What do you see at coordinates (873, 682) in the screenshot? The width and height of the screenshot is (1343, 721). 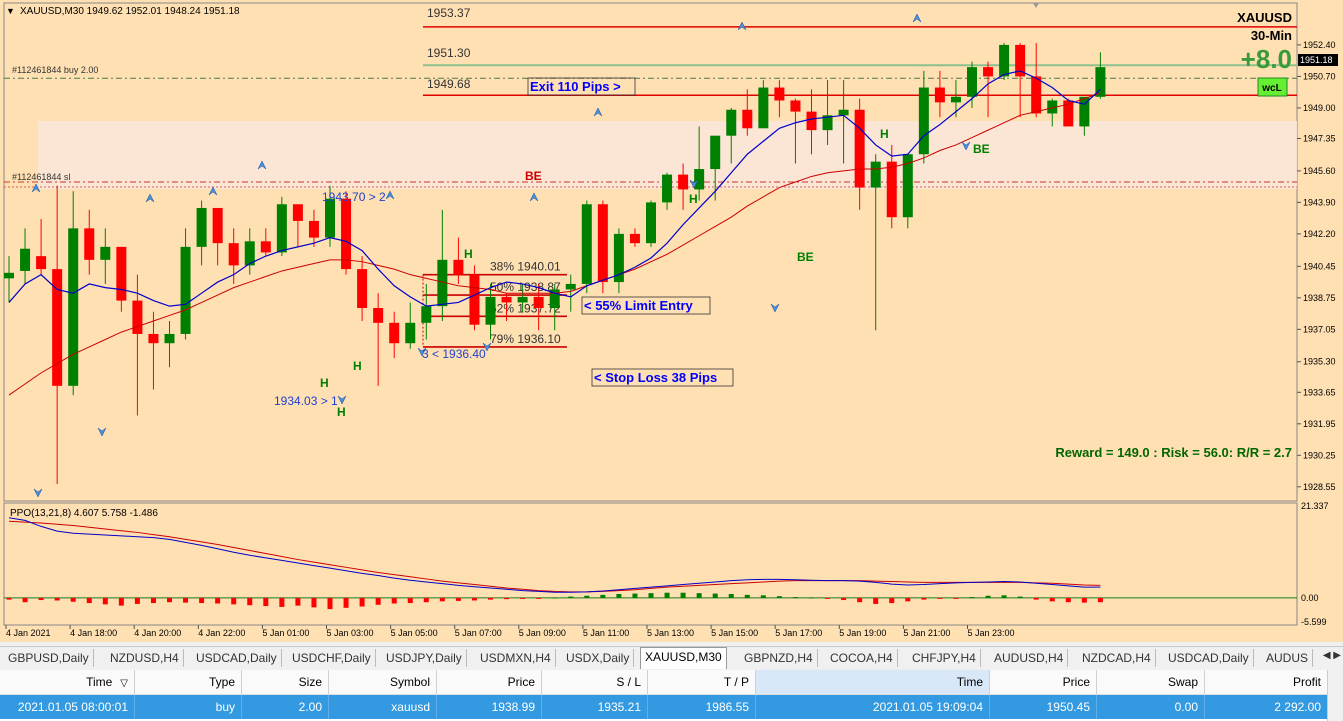 I see `column-header: Time` at bounding box center [873, 682].